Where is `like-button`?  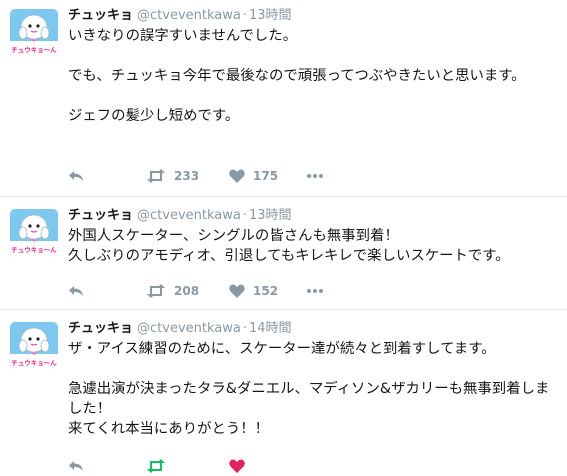
like-button is located at coordinates (237, 466).